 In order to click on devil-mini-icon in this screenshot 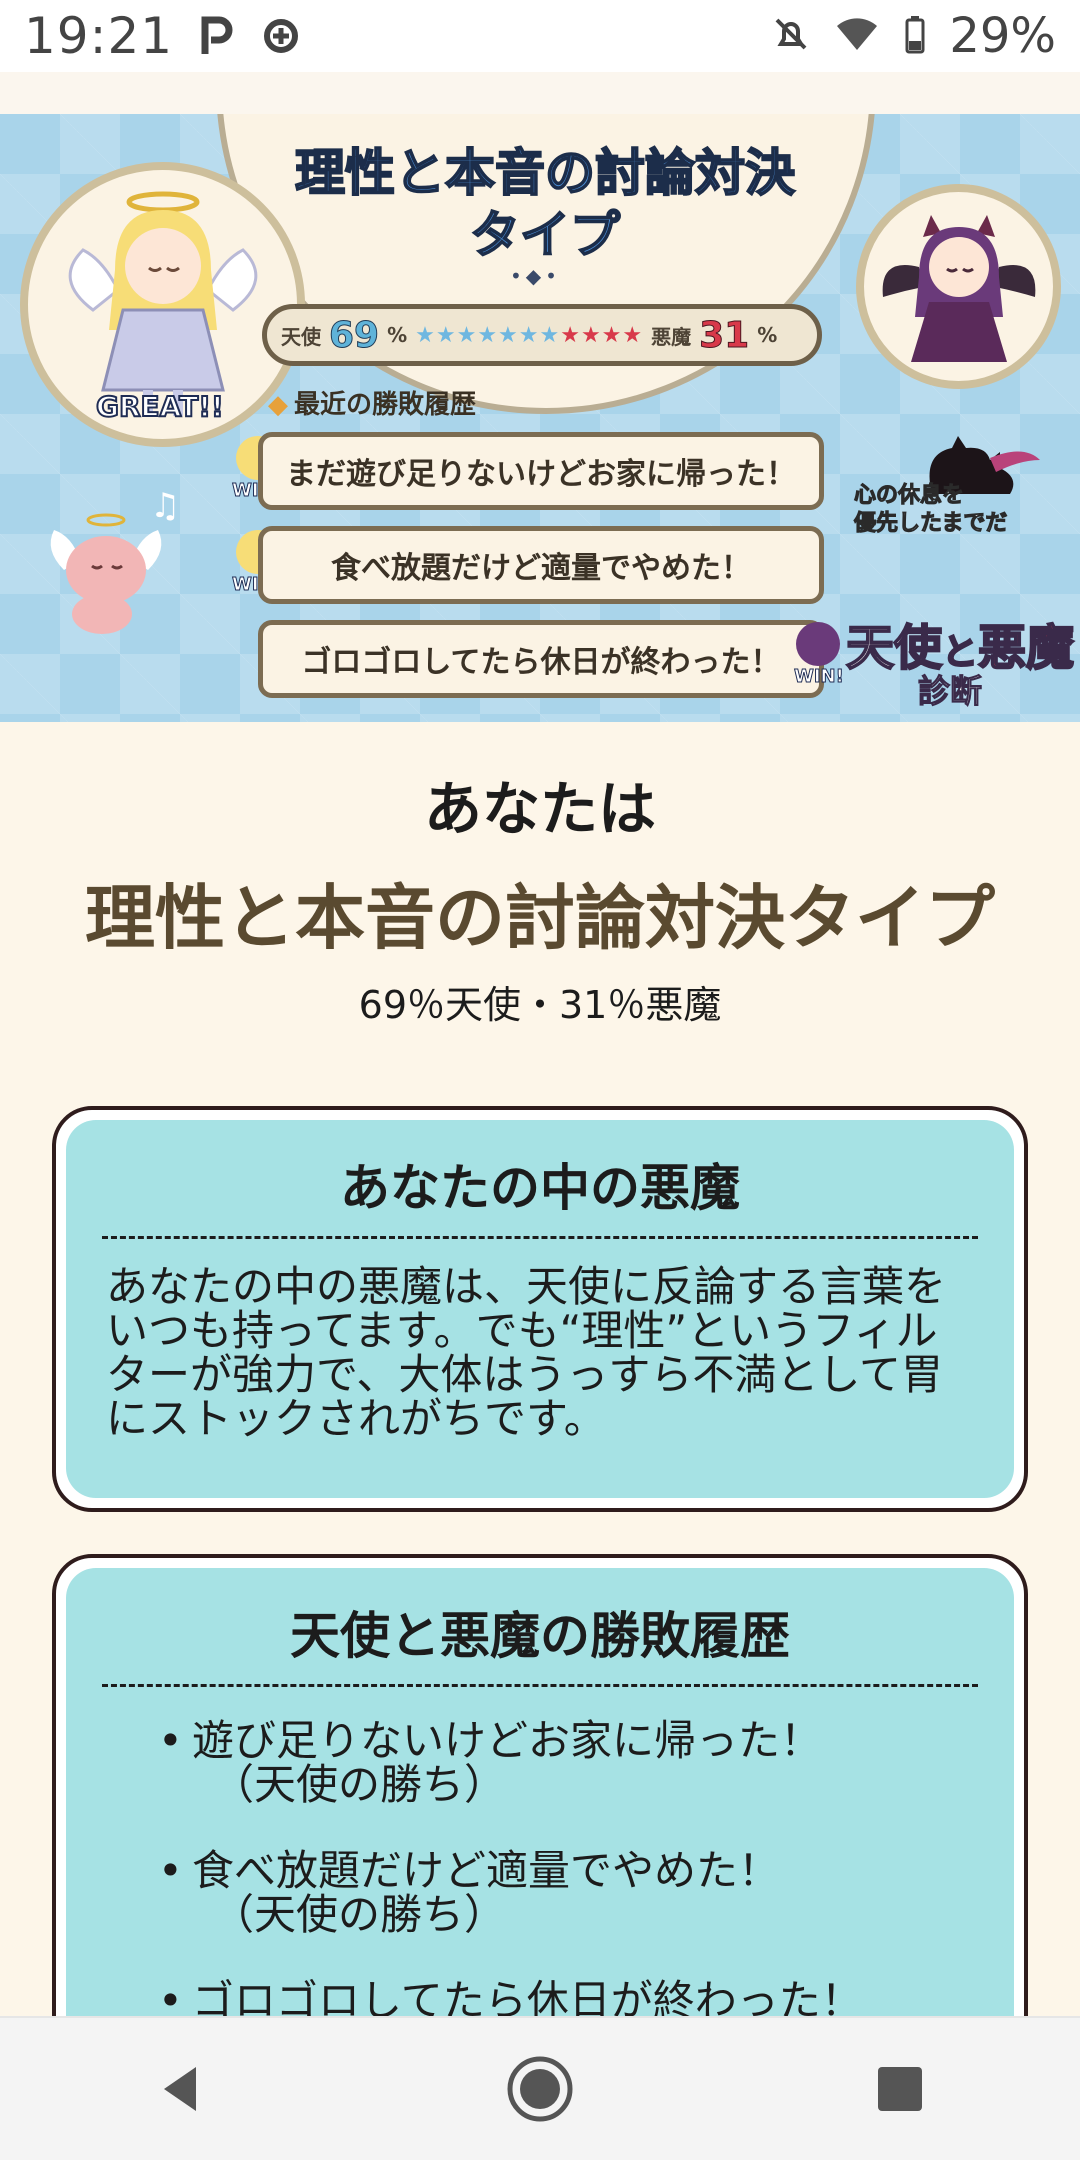, I will do `click(818, 644)`.